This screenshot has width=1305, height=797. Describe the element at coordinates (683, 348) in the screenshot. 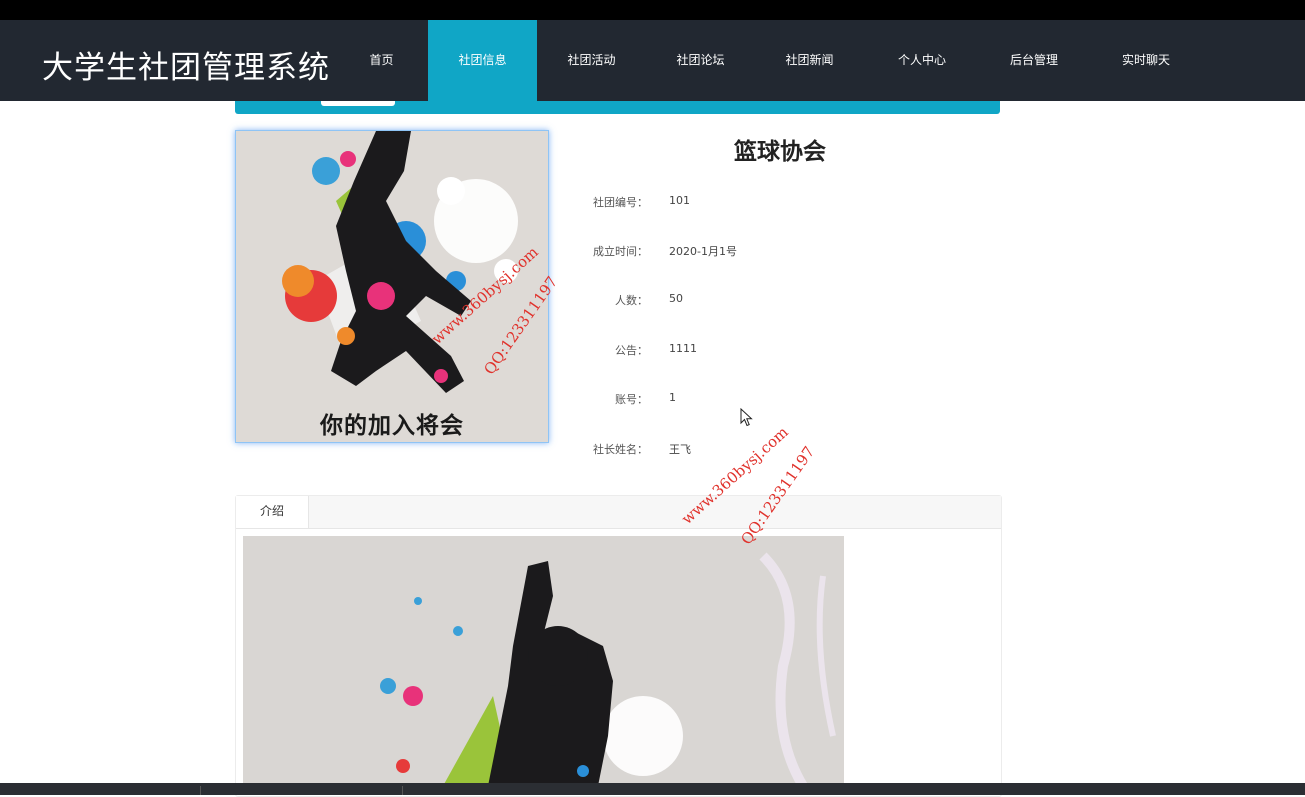

I see `announcement-value: 1111` at that location.